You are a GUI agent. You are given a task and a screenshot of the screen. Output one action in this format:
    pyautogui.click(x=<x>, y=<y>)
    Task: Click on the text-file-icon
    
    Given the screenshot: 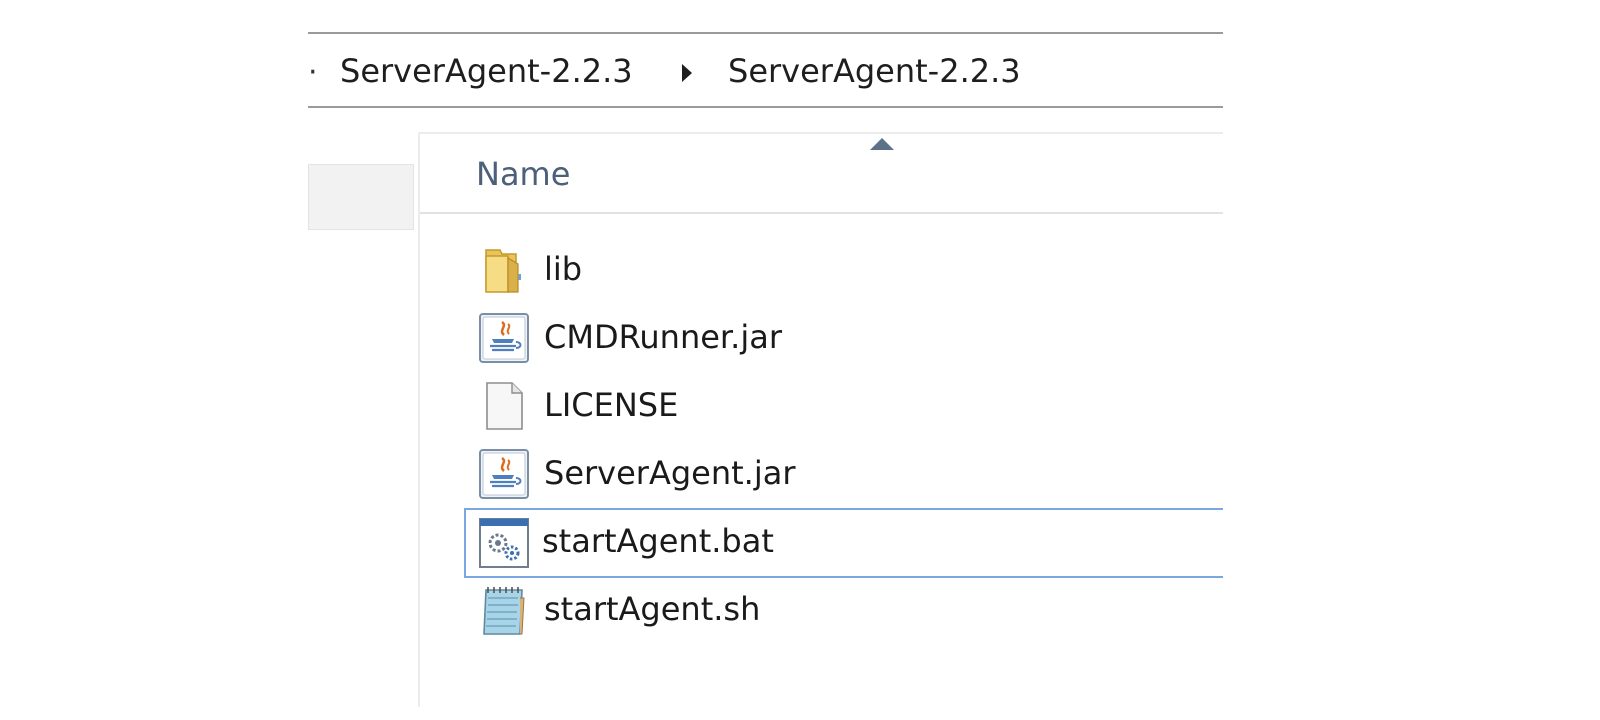 What is the action you would take?
    pyautogui.click(x=504, y=610)
    